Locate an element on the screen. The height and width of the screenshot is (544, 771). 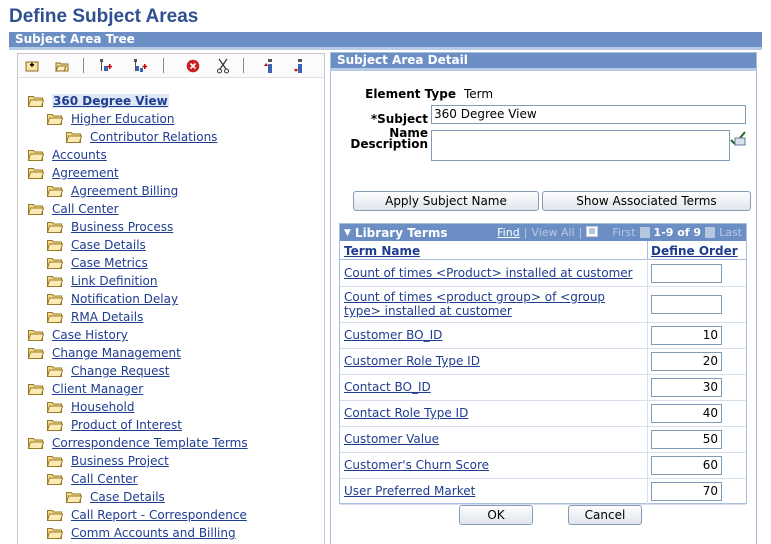
collapse-triangle-icon: ▼ is located at coordinates (347, 233).